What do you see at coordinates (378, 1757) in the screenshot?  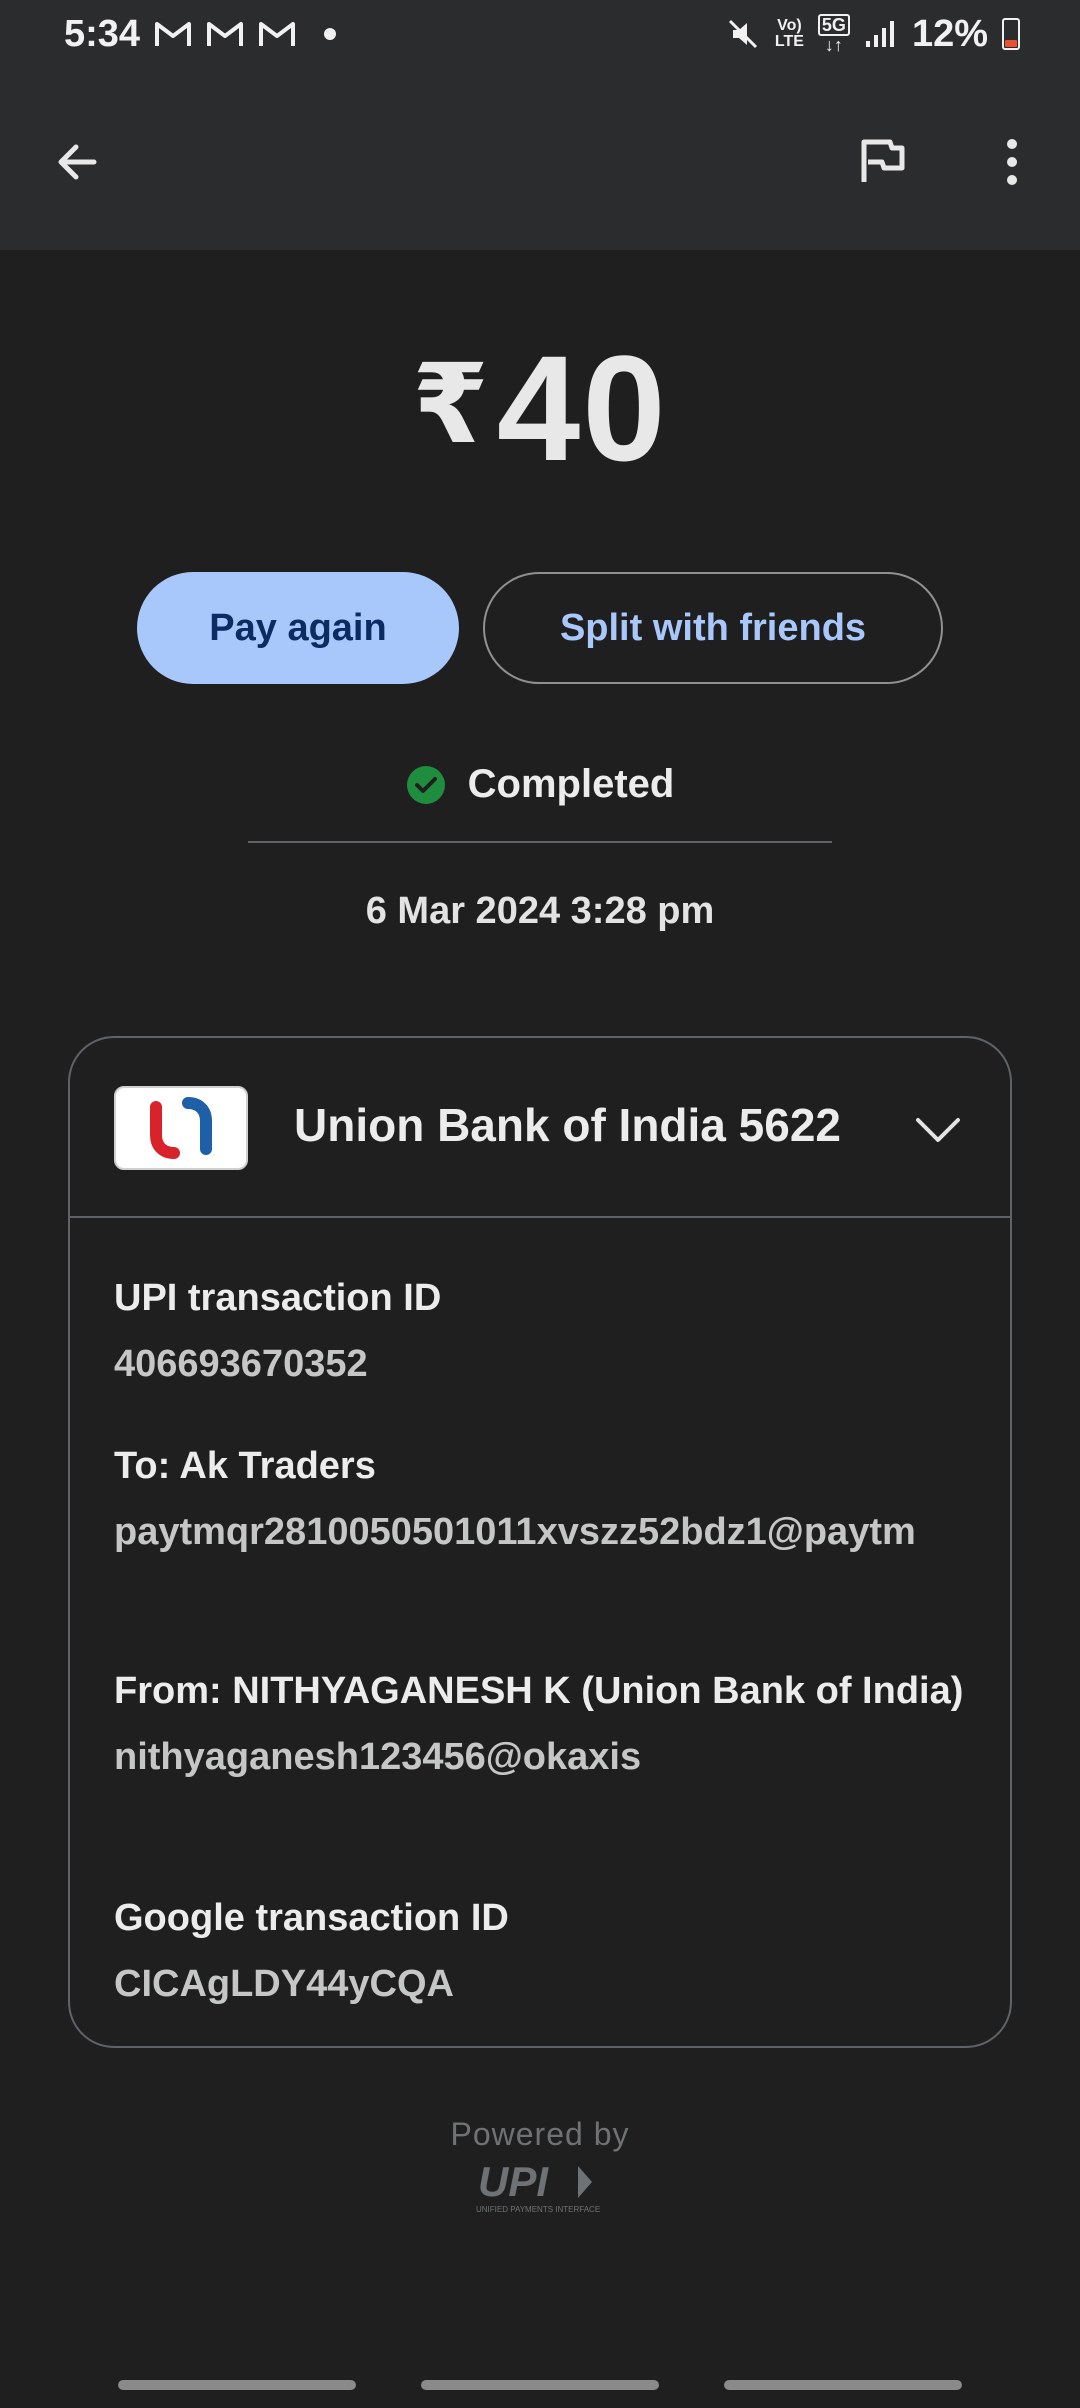 I see `sender-upi-id: nithyaganesh123456@okaxis` at bounding box center [378, 1757].